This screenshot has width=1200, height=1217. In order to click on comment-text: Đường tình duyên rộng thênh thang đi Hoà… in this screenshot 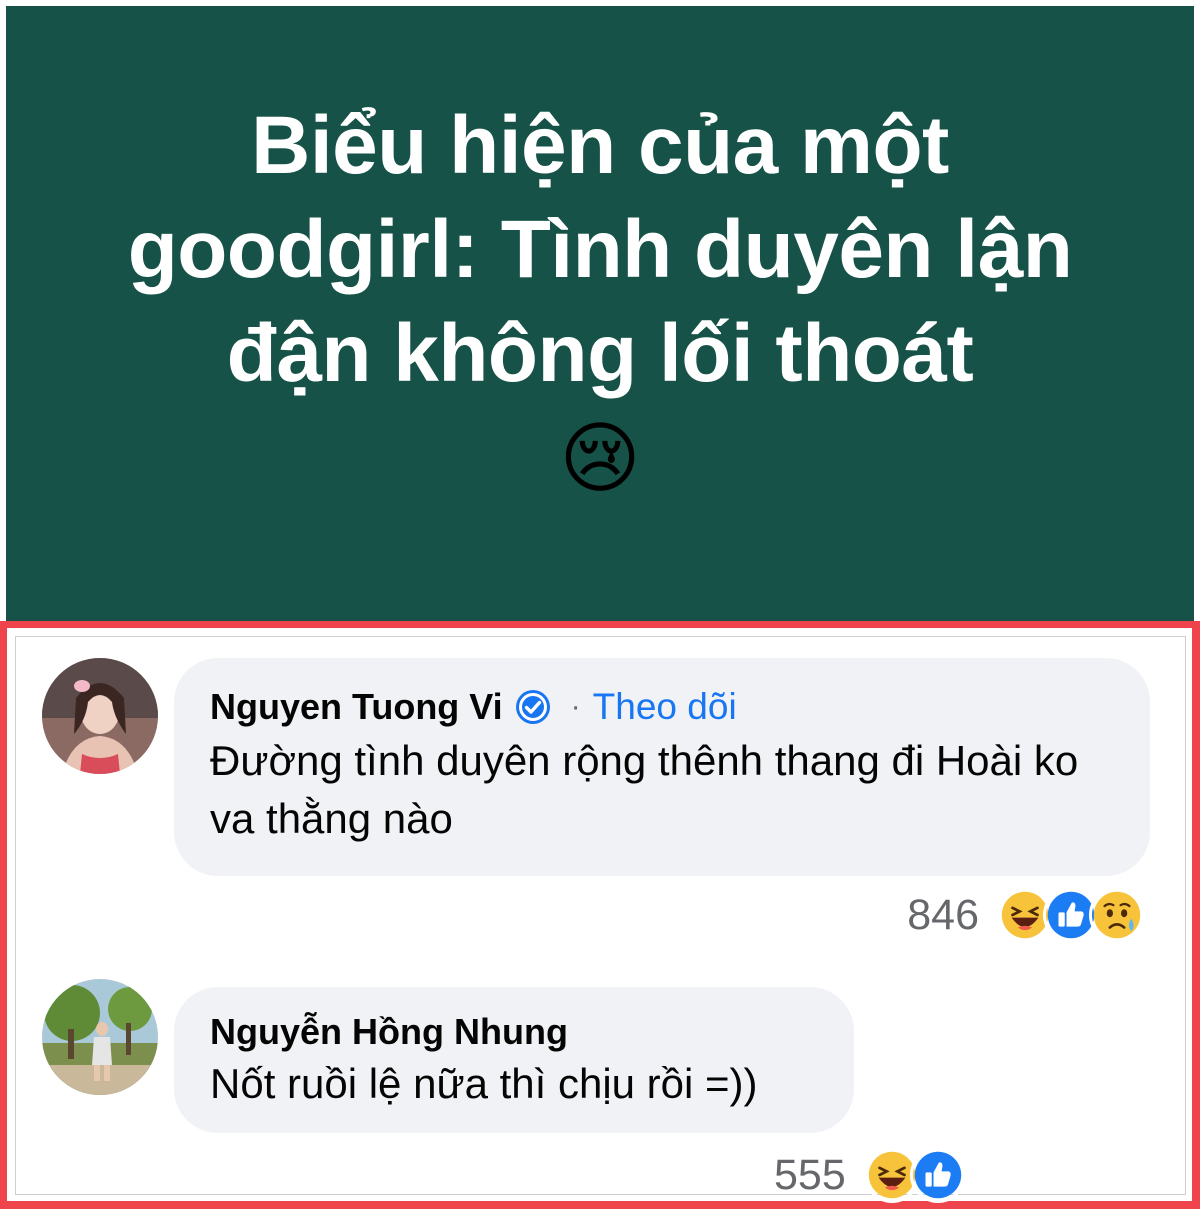, I will do `click(644, 789)`.